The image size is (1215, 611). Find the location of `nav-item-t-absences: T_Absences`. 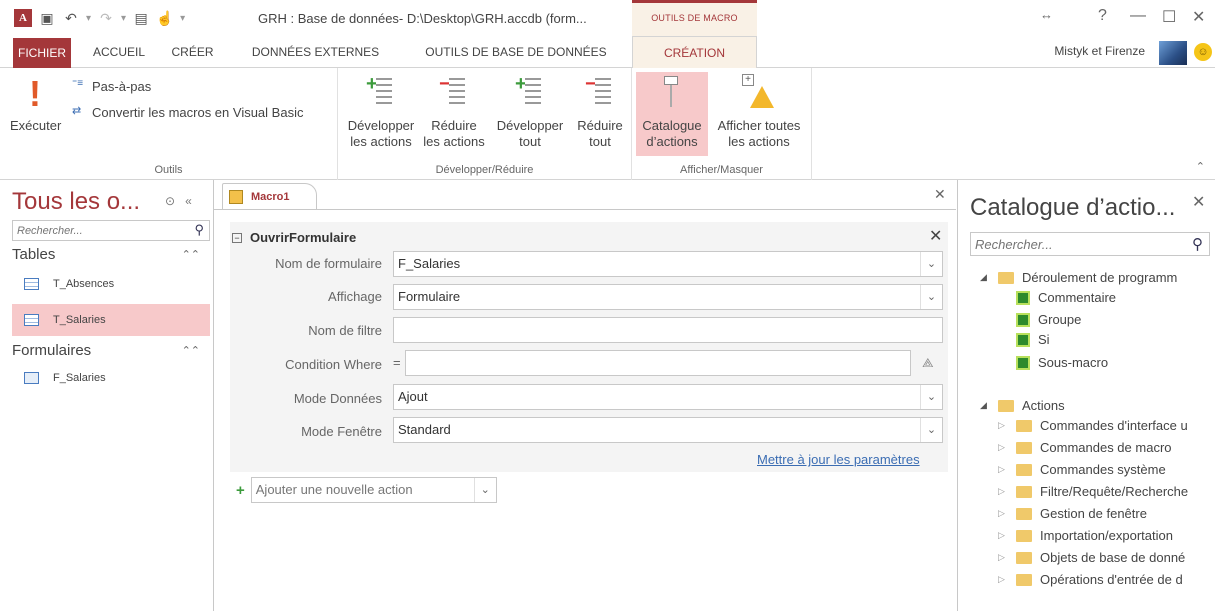

nav-item-t-absences: T_Absences is located at coordinates (111, 284).